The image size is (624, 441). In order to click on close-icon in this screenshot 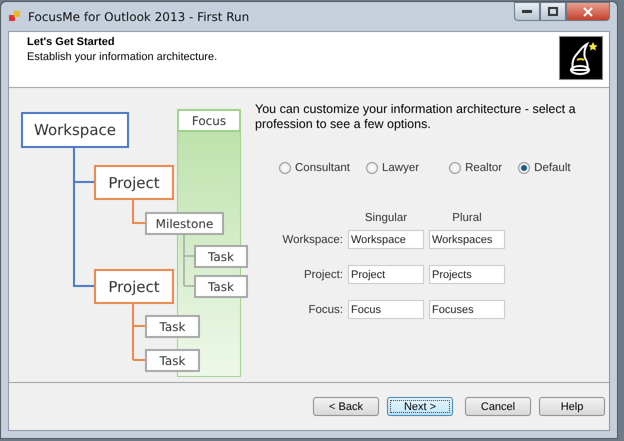, I will do `click(588, 11)`.